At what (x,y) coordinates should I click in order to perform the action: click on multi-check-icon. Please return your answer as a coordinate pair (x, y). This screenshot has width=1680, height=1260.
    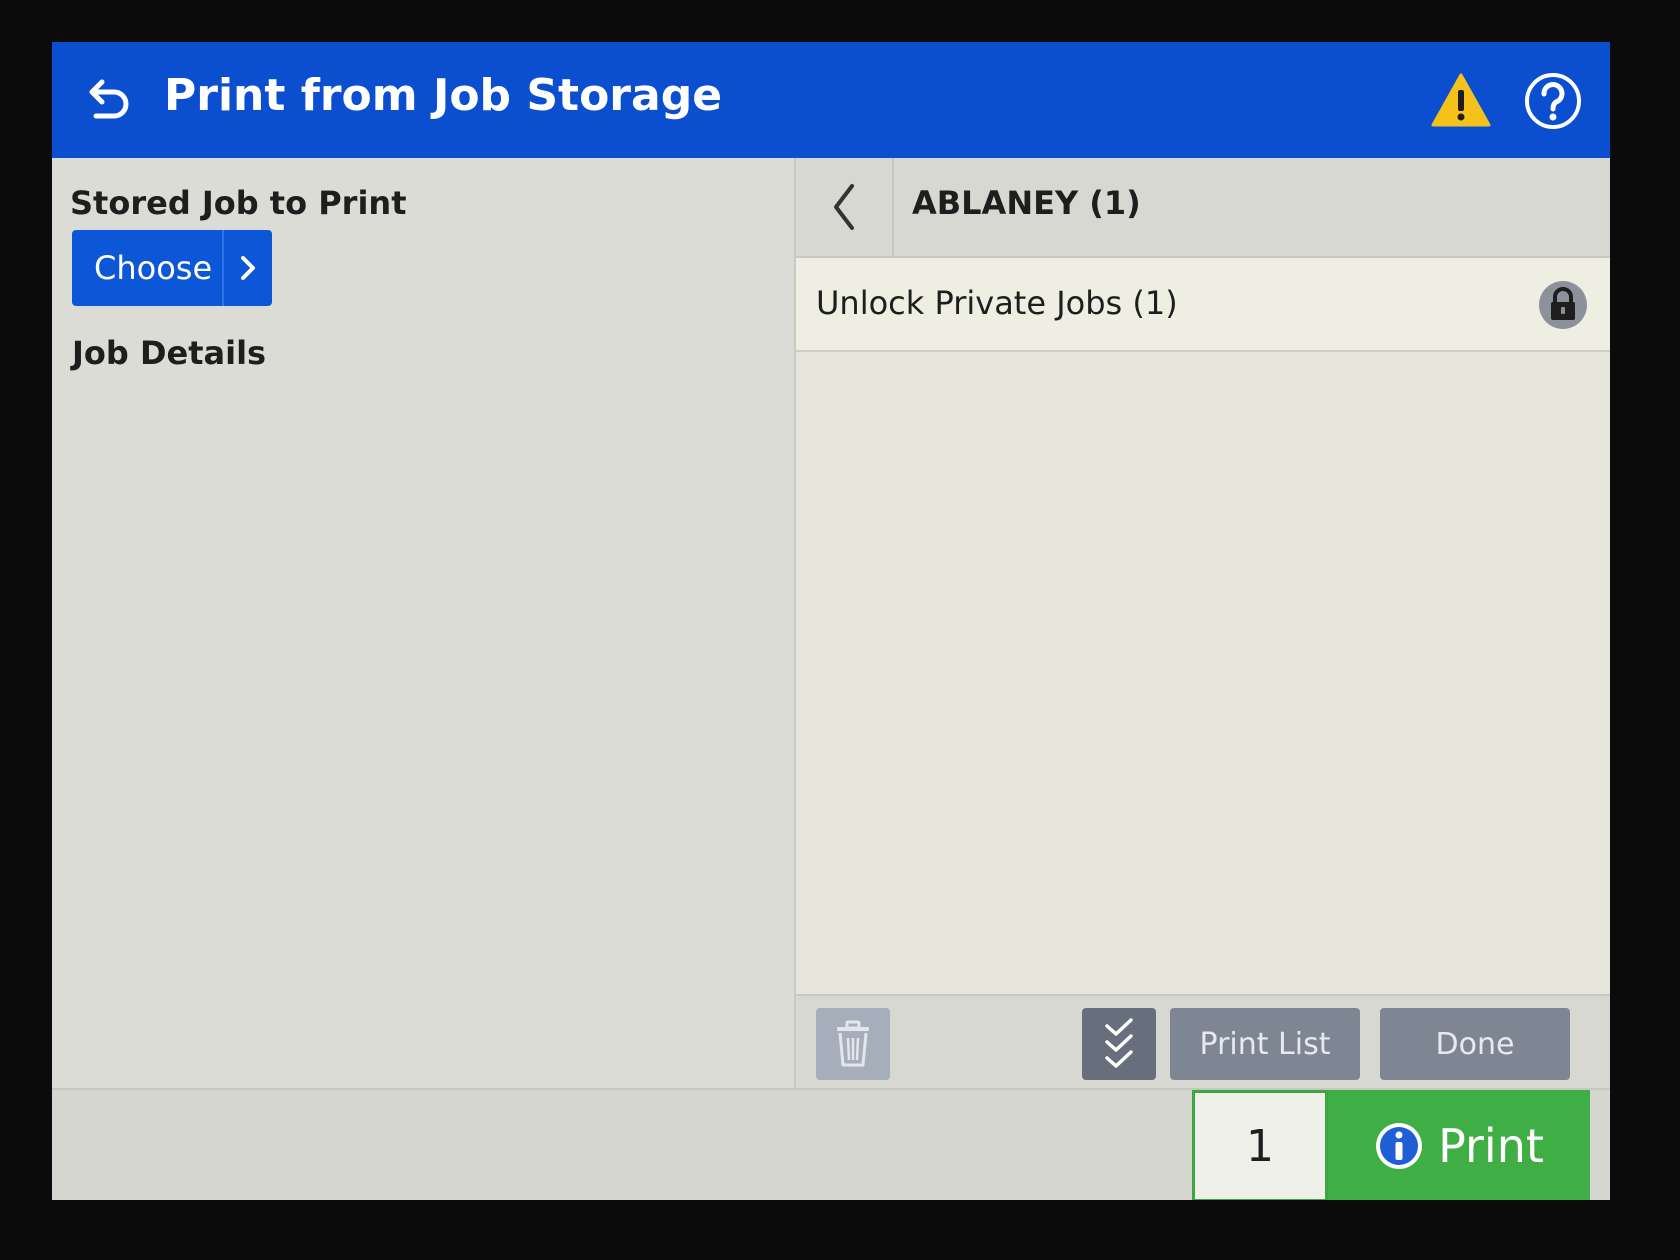
    Looking at the image, I should click on (1119, 1043).